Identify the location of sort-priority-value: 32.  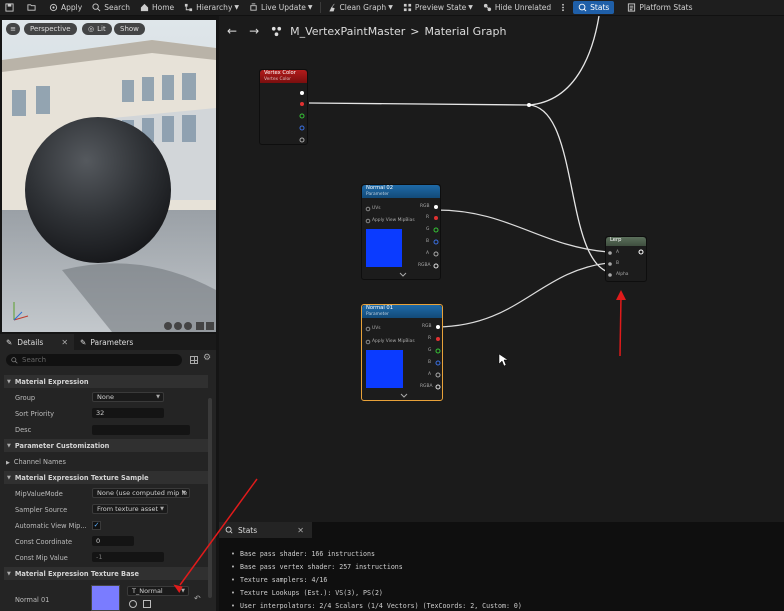
(100, 413).